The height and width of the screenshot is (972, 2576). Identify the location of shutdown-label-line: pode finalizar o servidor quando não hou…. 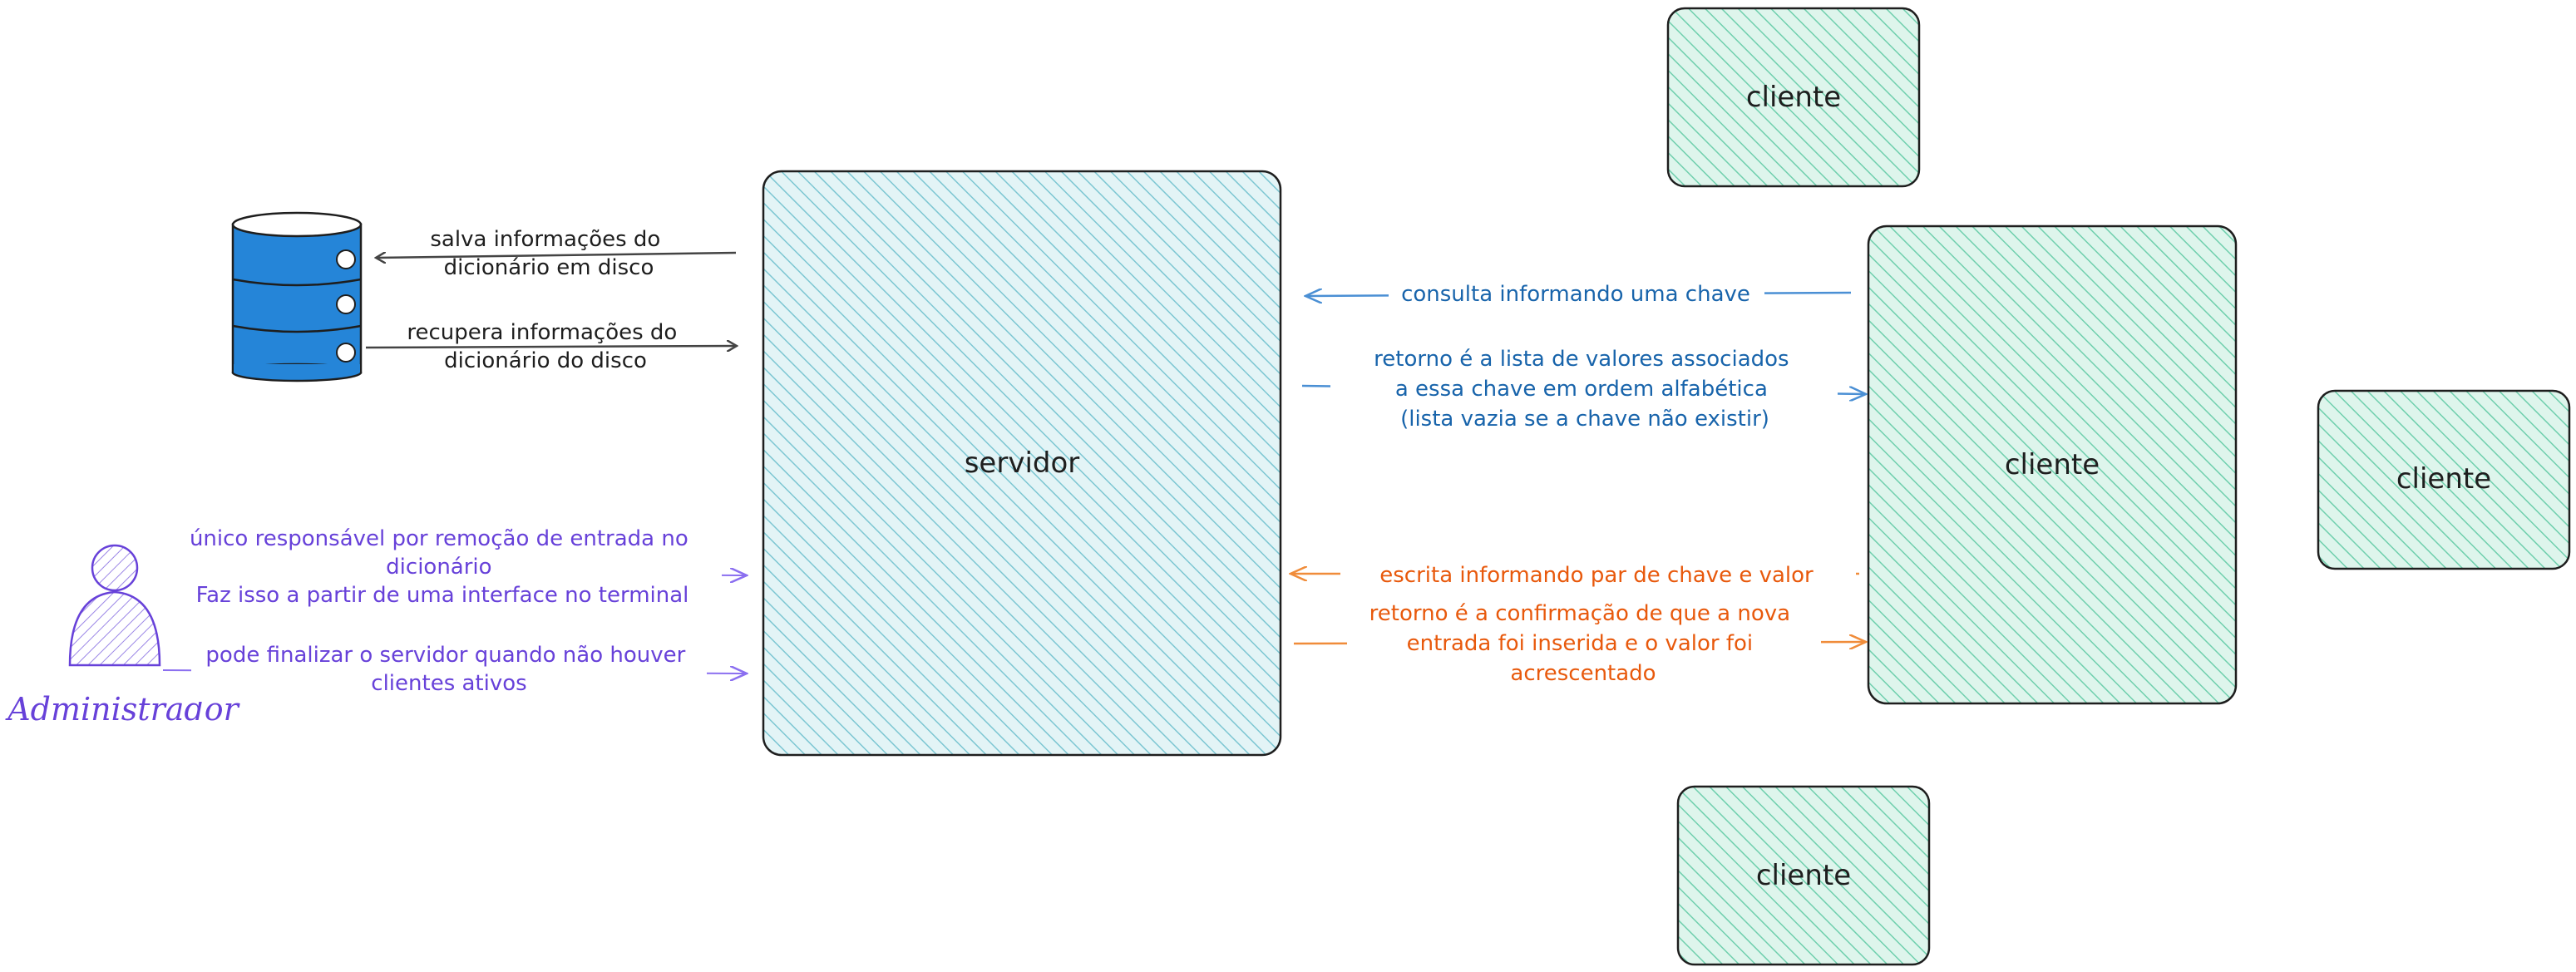
(445, 655).